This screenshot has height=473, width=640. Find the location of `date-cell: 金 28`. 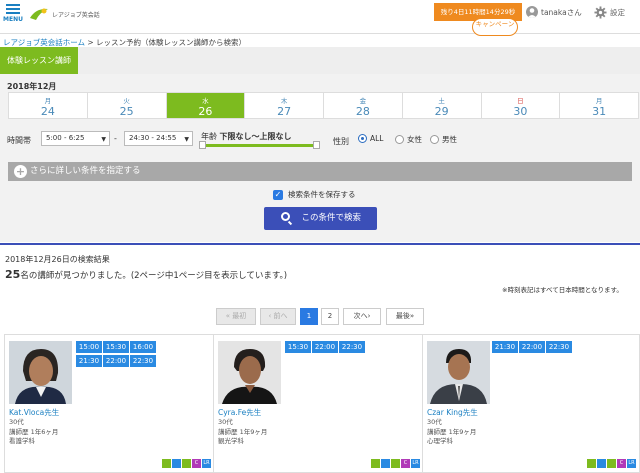

date-cell: 金 28 is located at coordinates (363, 105).